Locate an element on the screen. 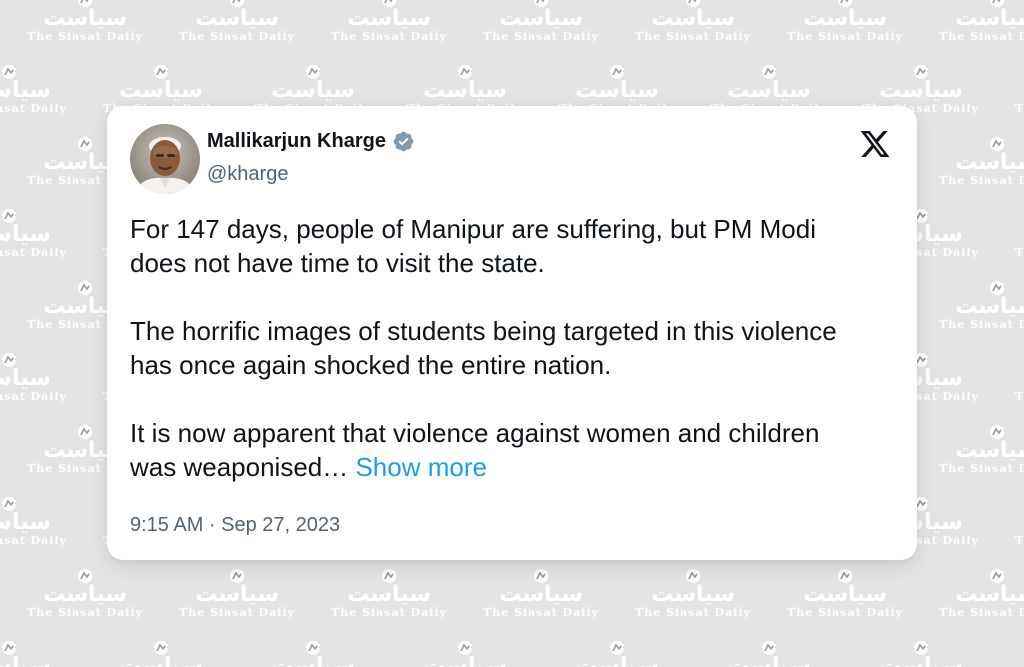 This screenshot has width=1024, height=667. author-name-row: Mallikarjun Kharge is located at coordinates (311, 141).